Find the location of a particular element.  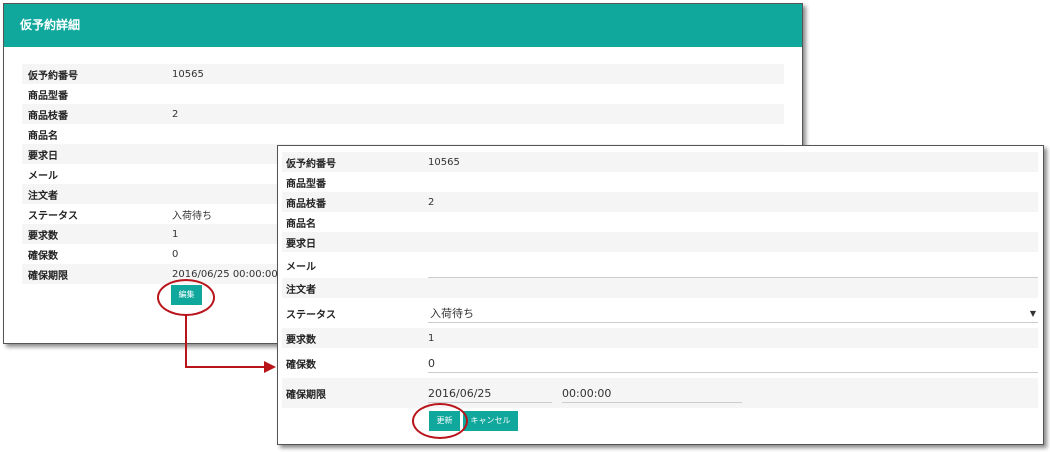

field-label: 要求日 is located at coordinates (301, 244).